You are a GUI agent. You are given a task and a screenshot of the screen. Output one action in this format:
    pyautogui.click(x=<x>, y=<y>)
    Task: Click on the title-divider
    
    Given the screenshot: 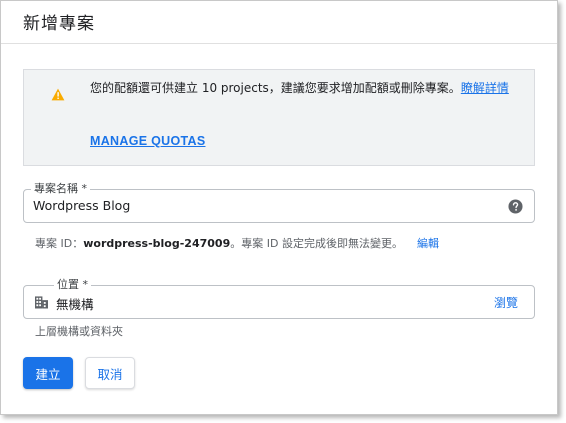 What is the action you would take?
    pyautogui.click(x=279, y=43)
    